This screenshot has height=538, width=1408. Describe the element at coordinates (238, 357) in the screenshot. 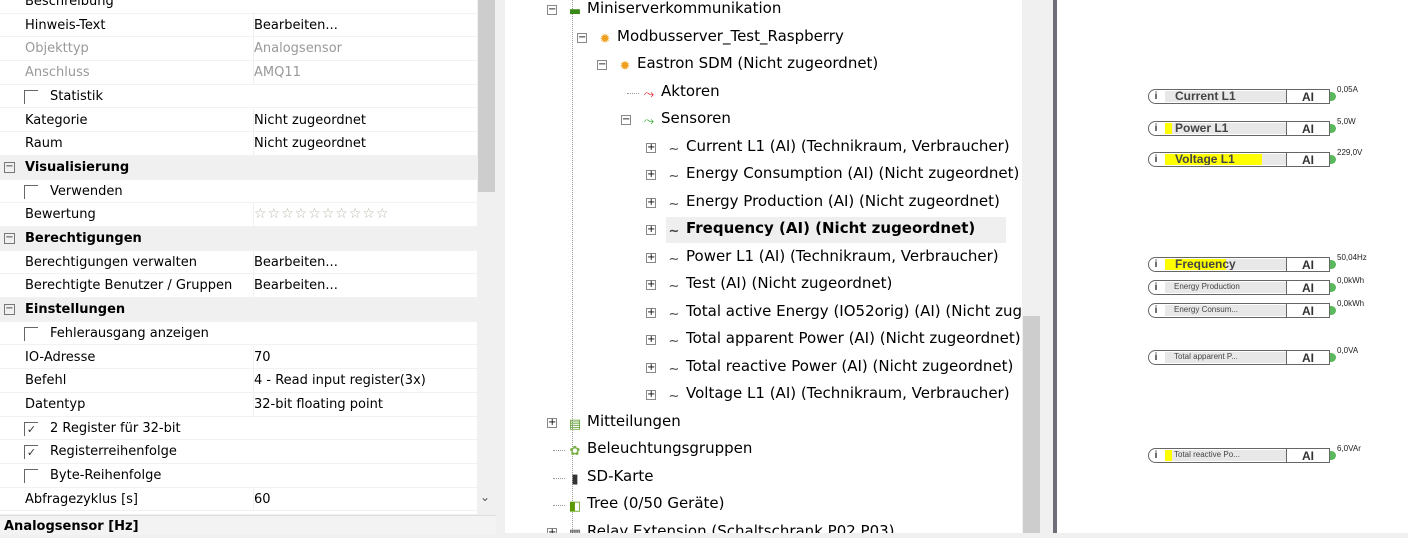

I see `property-row: IO-Adresse 70` at that location.